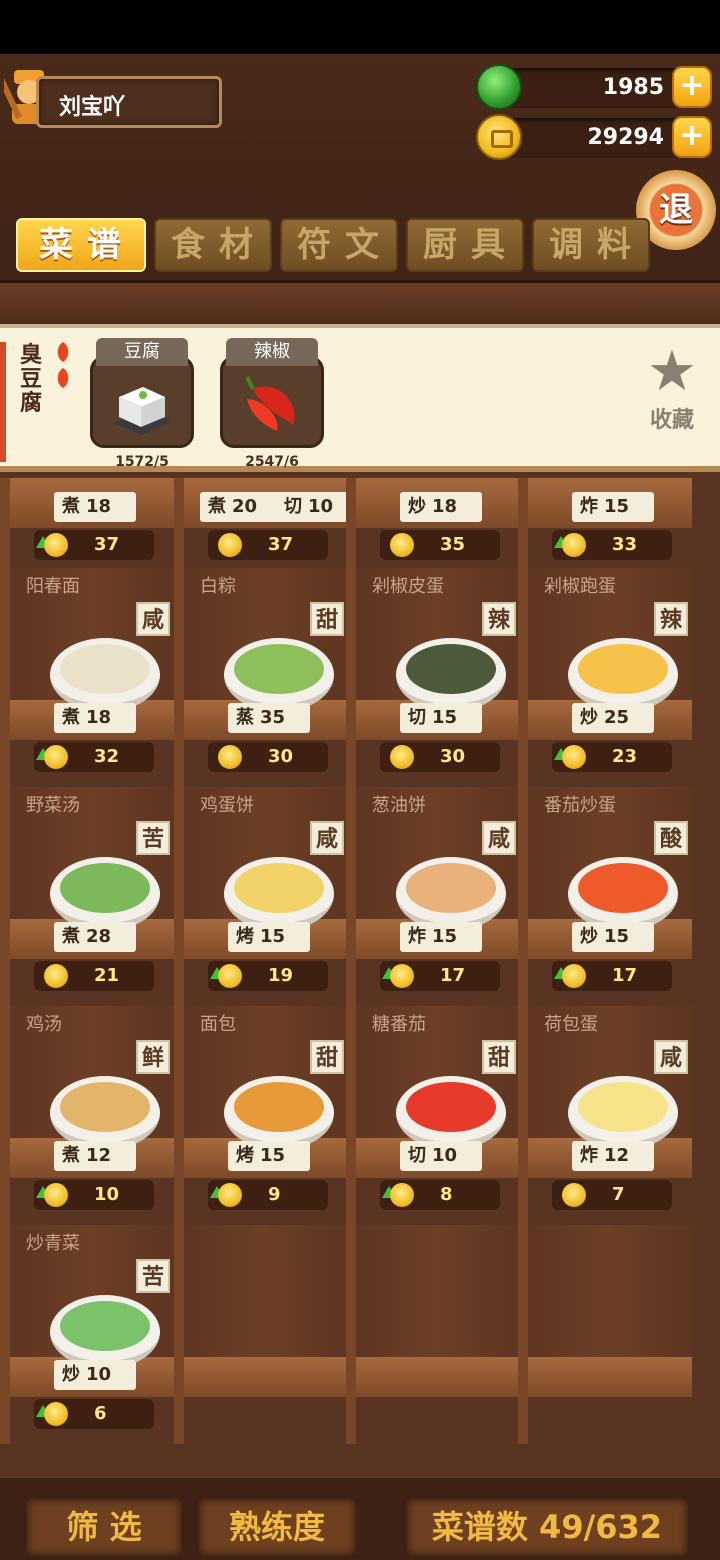 The image size is (720, 1560). What do you see at coordinates (612, 1195) in the screenshot?
I see `price-tag: 7` at bounding box center [612, 1195].